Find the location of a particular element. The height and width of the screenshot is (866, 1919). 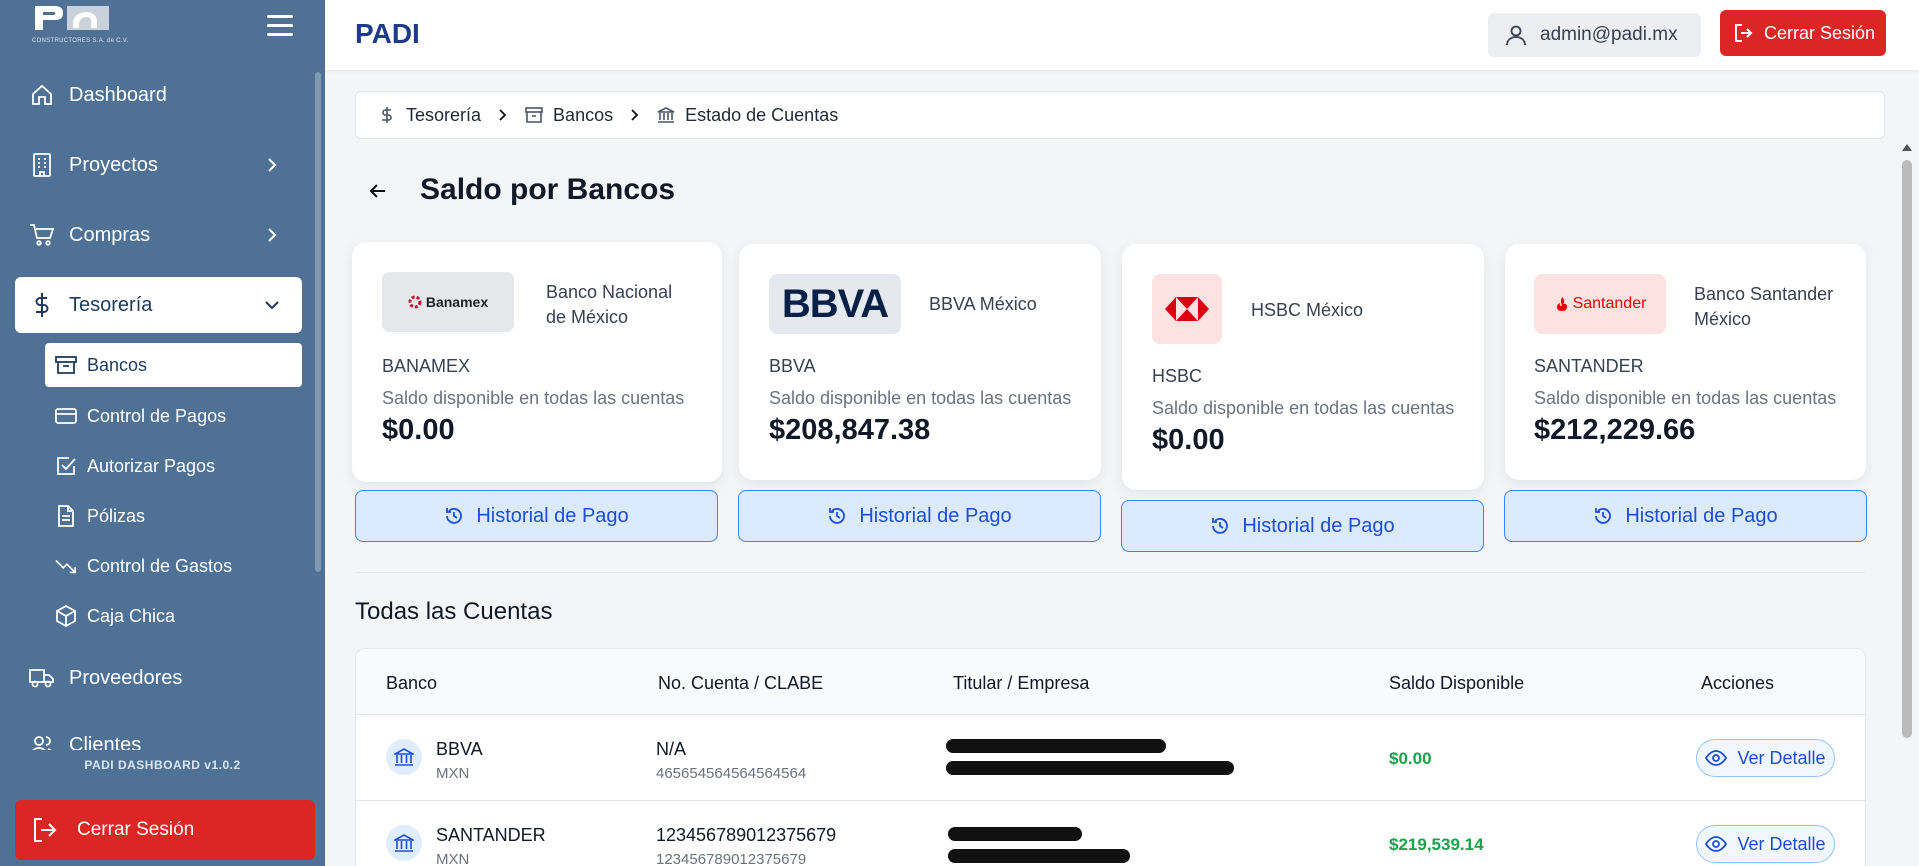

bank-full-name: Banco Nacional de México is located at coordinates (609, 304).